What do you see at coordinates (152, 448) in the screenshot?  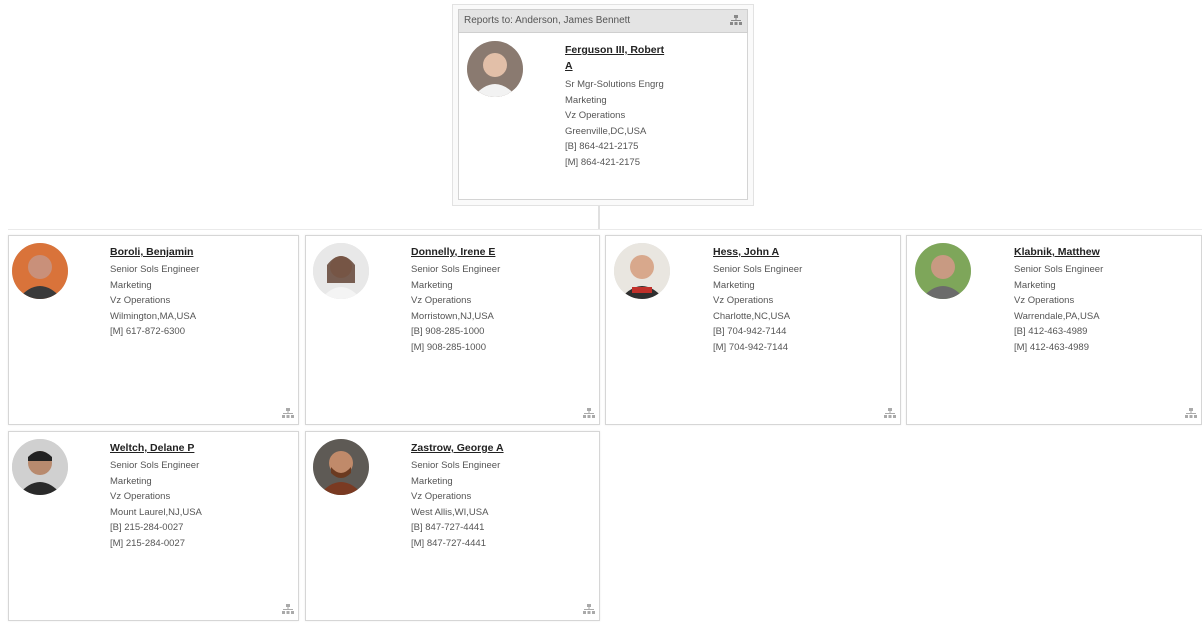 I see `report-name: Weltch, Delane P` at bounding box center [152, 448].